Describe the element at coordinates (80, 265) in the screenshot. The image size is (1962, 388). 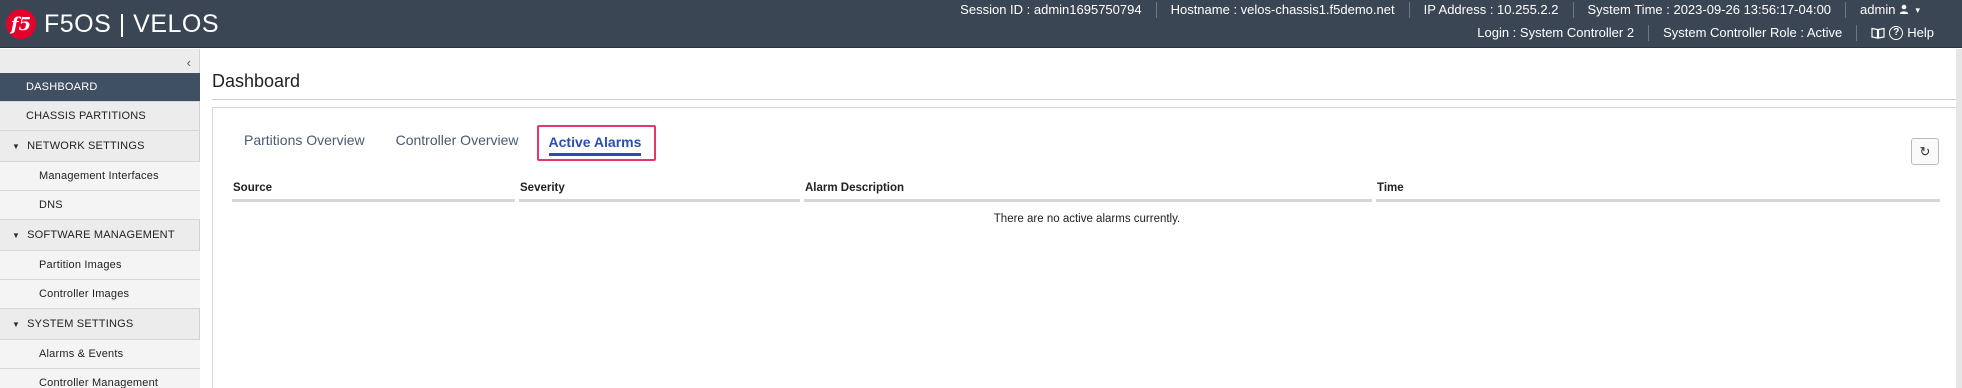
I see `sidebar-item-label: Partition Images` at that location.